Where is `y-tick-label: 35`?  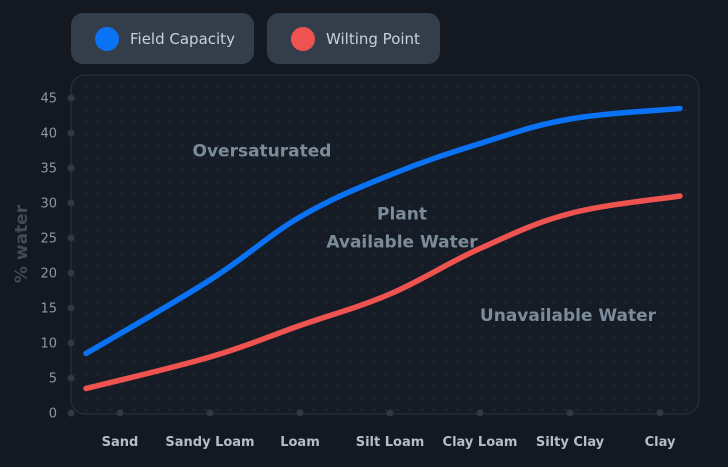
y-tick-label: 35 is located at coordinates (48, 169).